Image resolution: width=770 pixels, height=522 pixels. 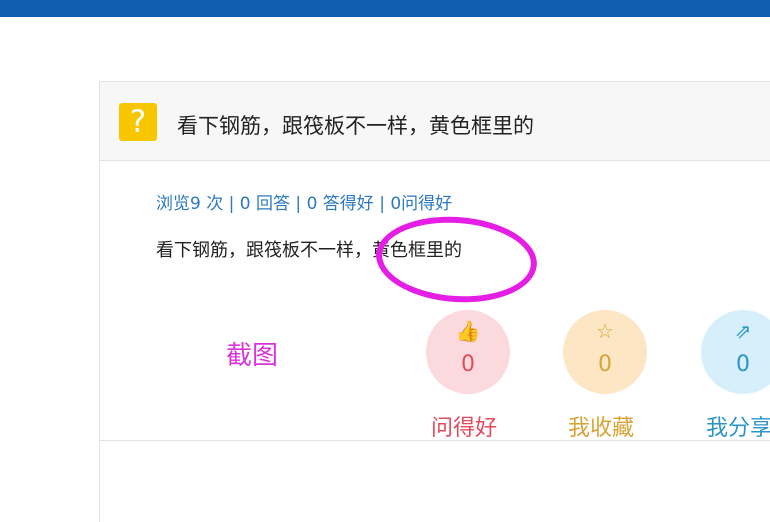 I want to click on favorite-button: ☆ 0, so click(x=605, y=352).